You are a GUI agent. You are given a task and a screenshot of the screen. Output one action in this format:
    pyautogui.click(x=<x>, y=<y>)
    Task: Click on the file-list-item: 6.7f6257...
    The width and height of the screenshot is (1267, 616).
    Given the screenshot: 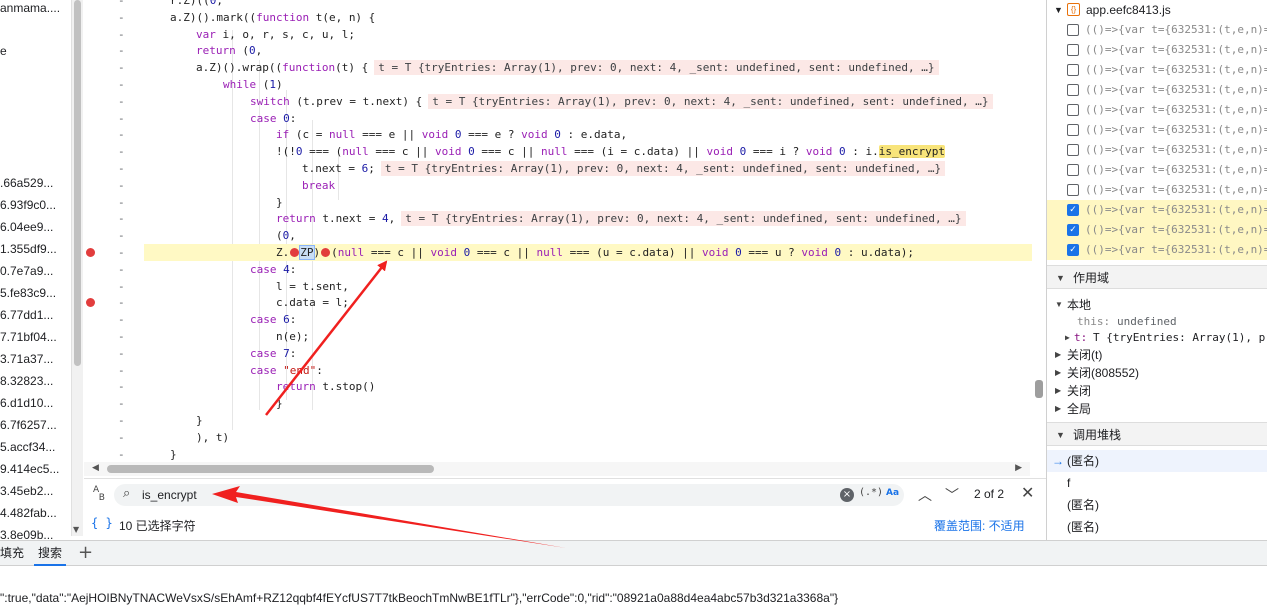 What is the action you would take?
    pyautogui.click(x=35, y=425)
    